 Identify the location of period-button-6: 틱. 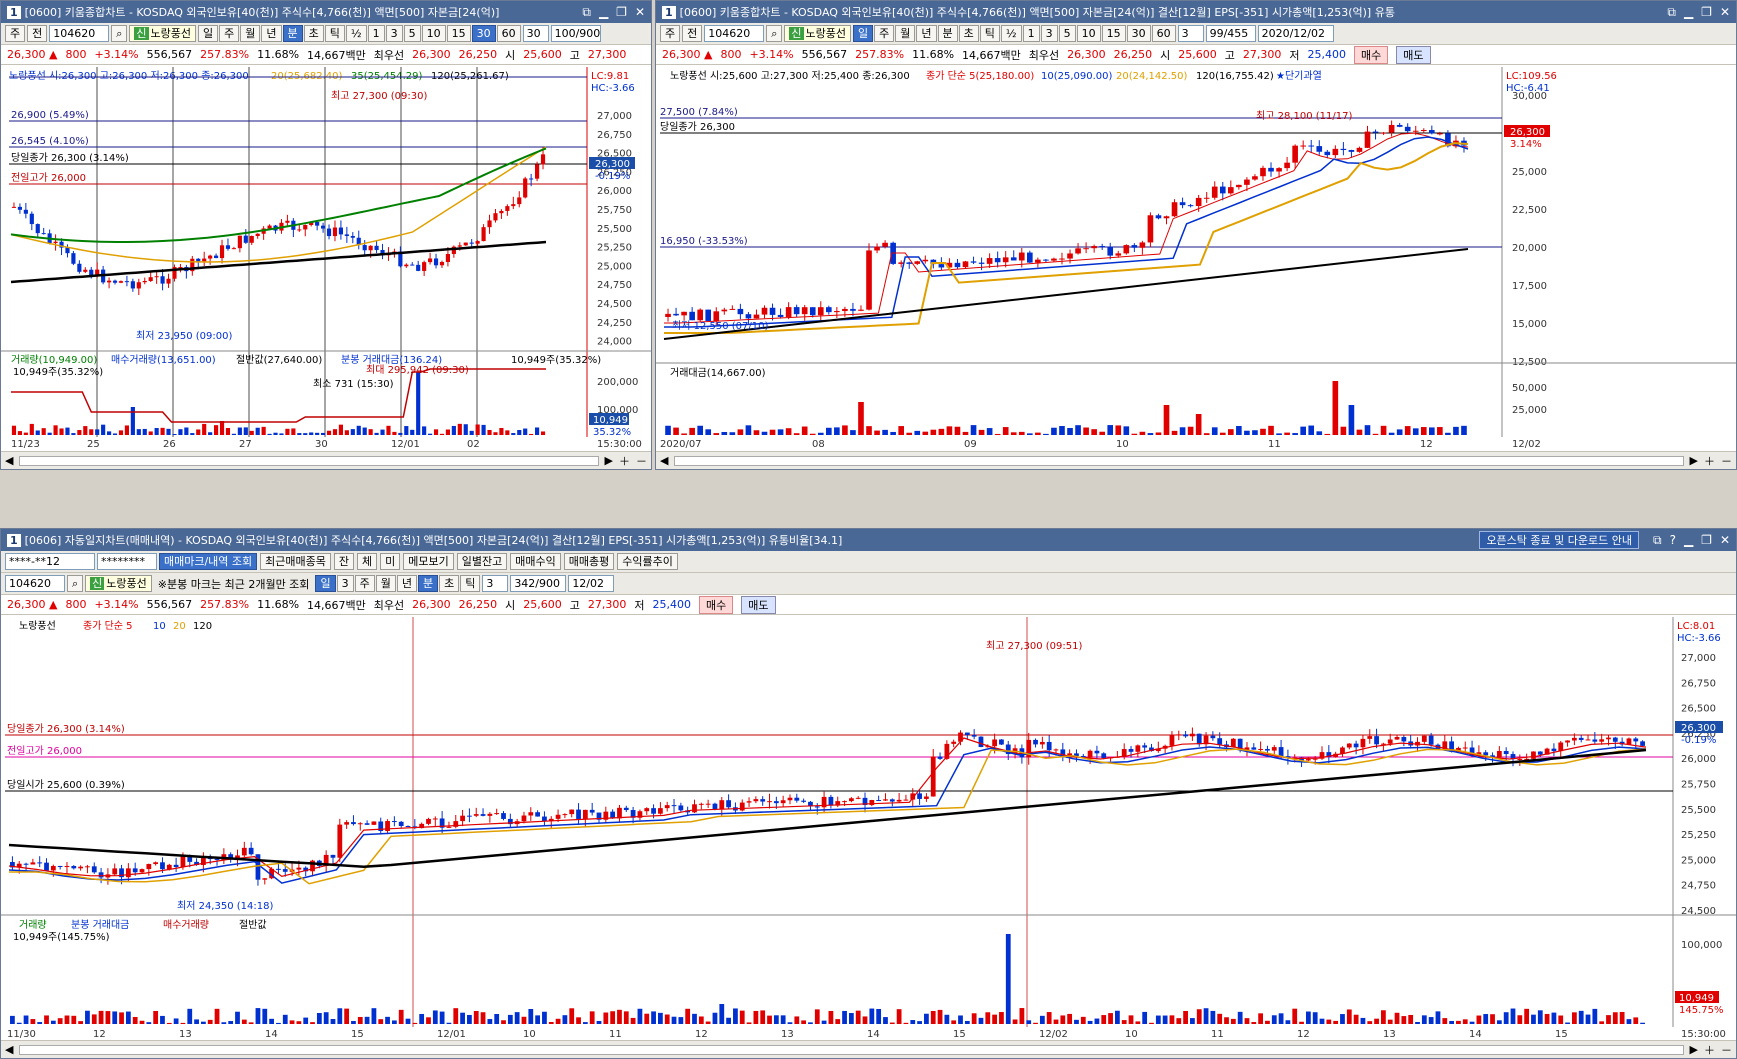
(334, 33).